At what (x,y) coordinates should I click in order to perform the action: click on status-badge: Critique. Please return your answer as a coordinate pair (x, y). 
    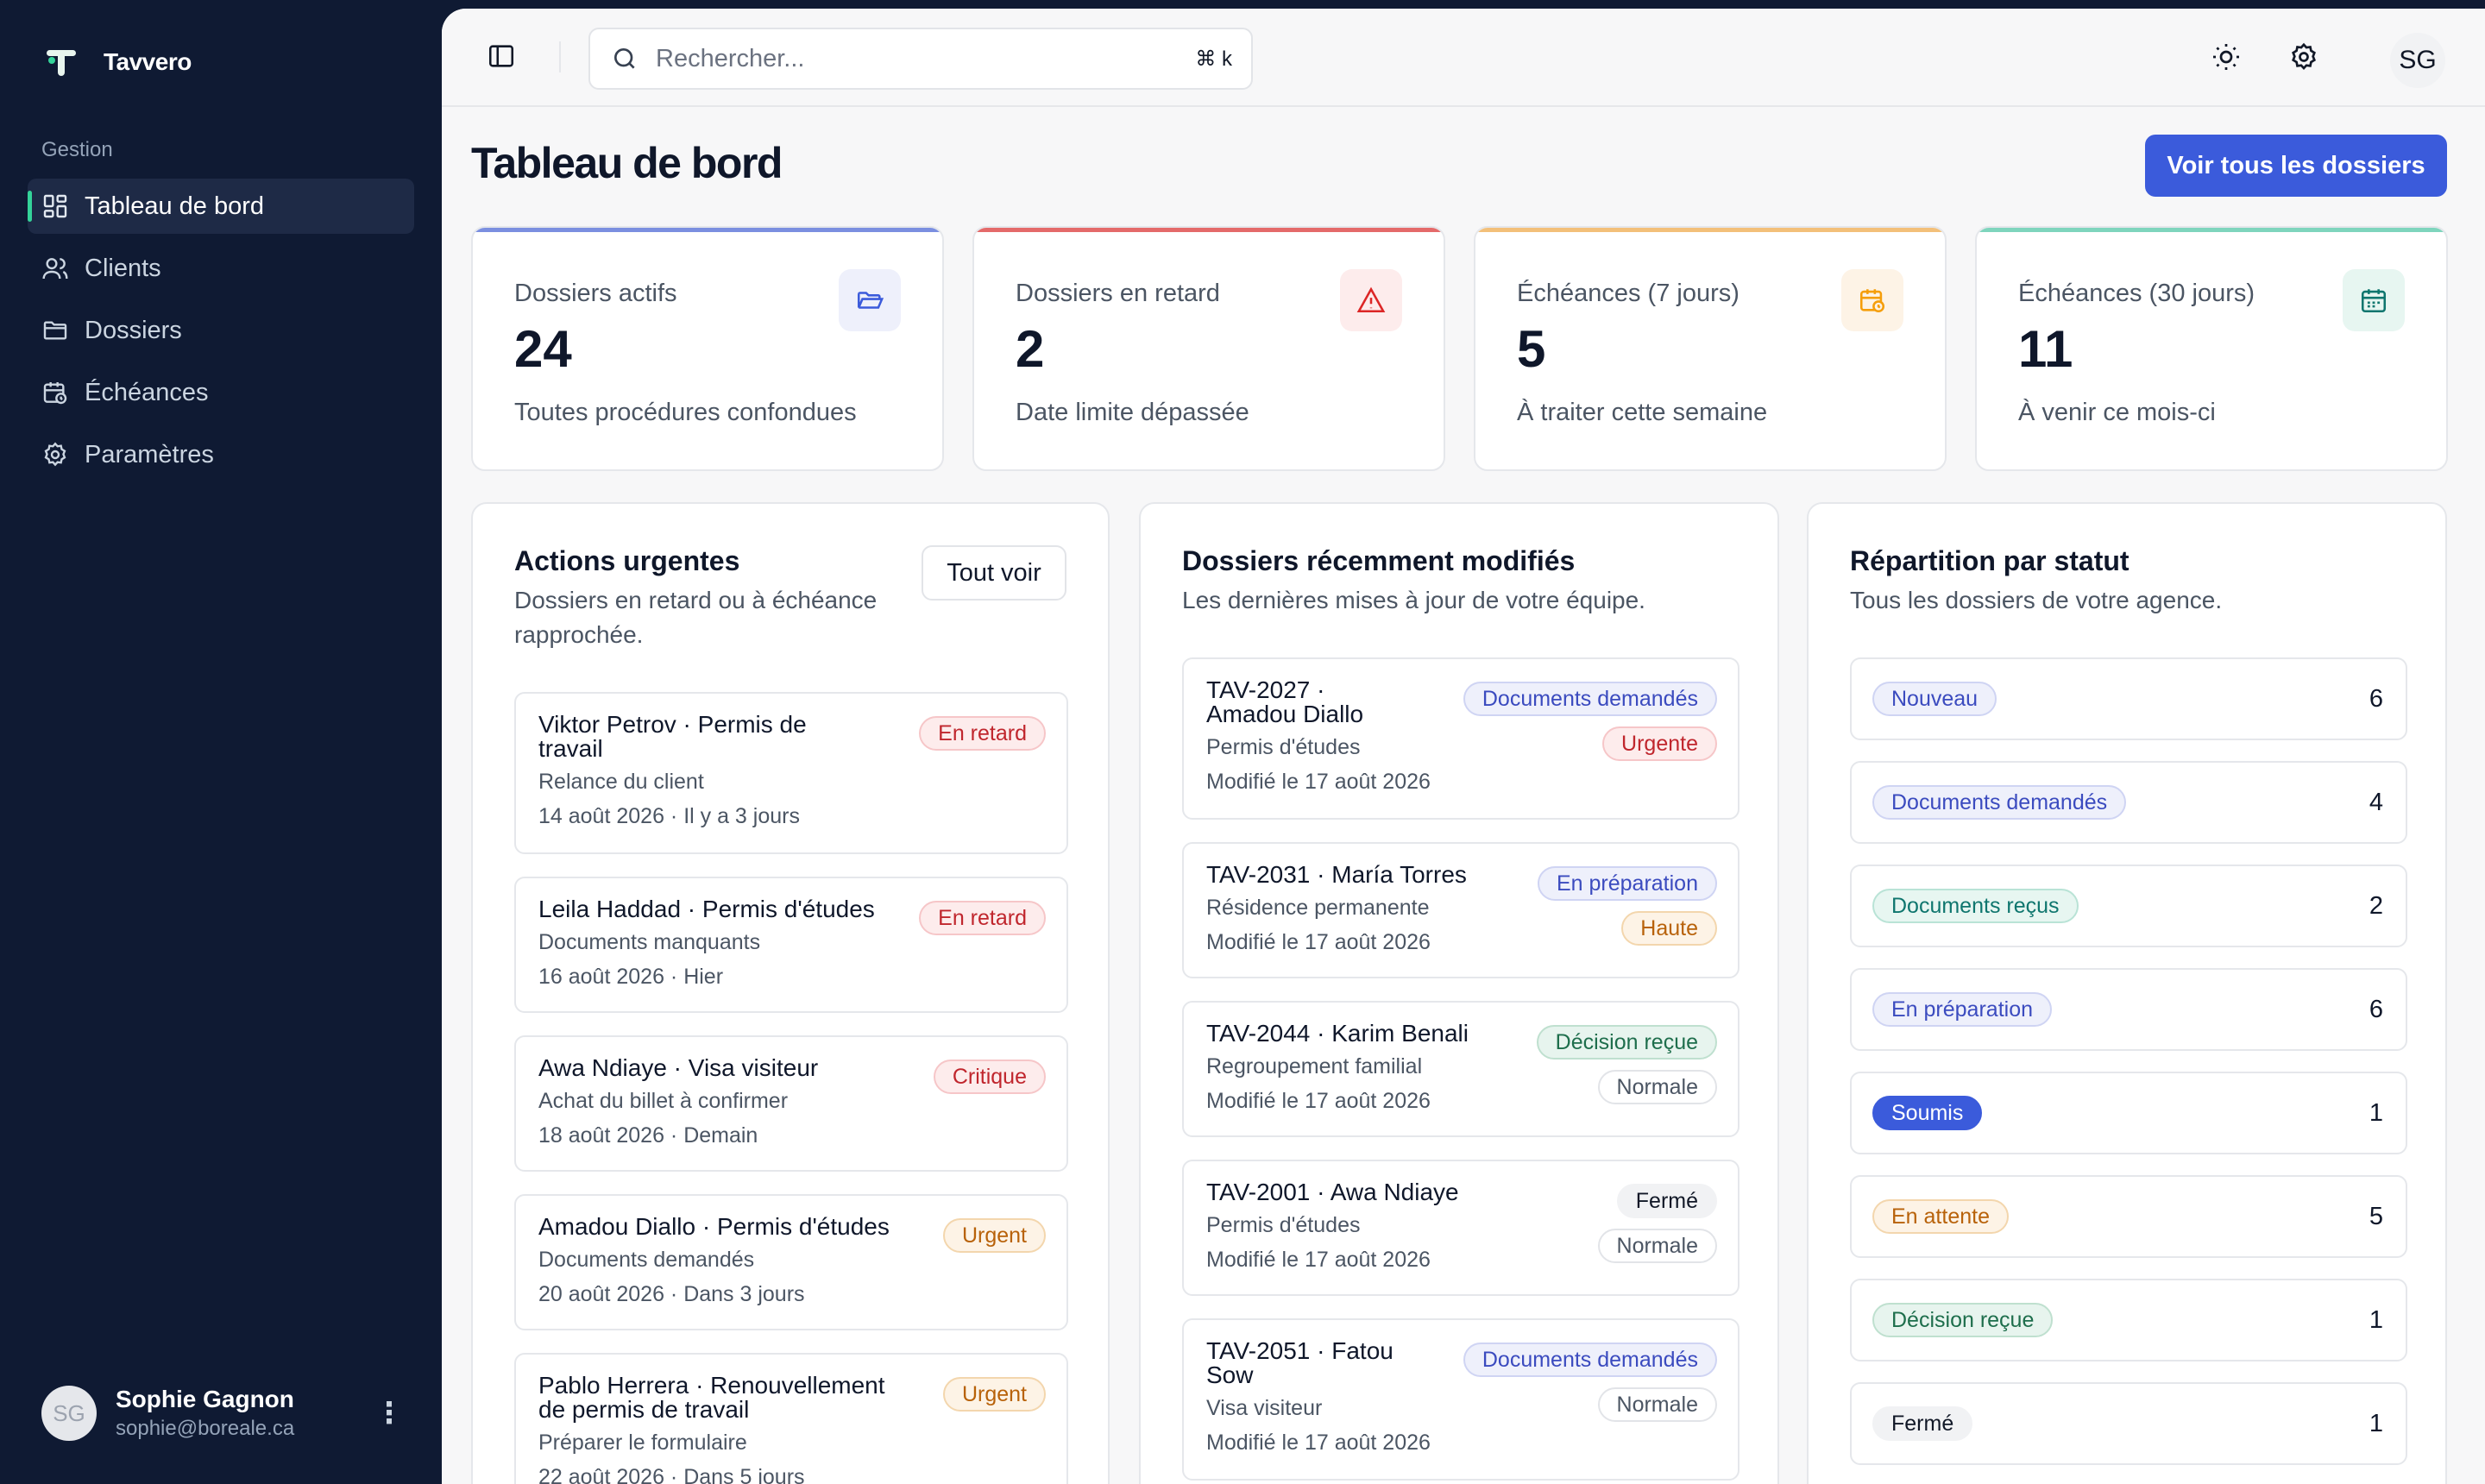
    Looking at the image, I should click on (989, 1077).